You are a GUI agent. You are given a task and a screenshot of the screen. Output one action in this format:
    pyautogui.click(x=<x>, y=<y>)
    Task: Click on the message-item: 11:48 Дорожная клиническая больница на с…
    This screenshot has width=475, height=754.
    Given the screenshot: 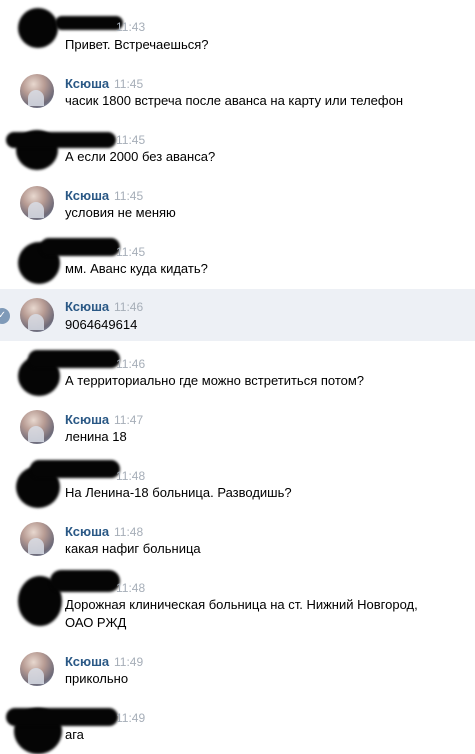 What is the action you would take?
    pyautogui.click(x=237, y=603)
    